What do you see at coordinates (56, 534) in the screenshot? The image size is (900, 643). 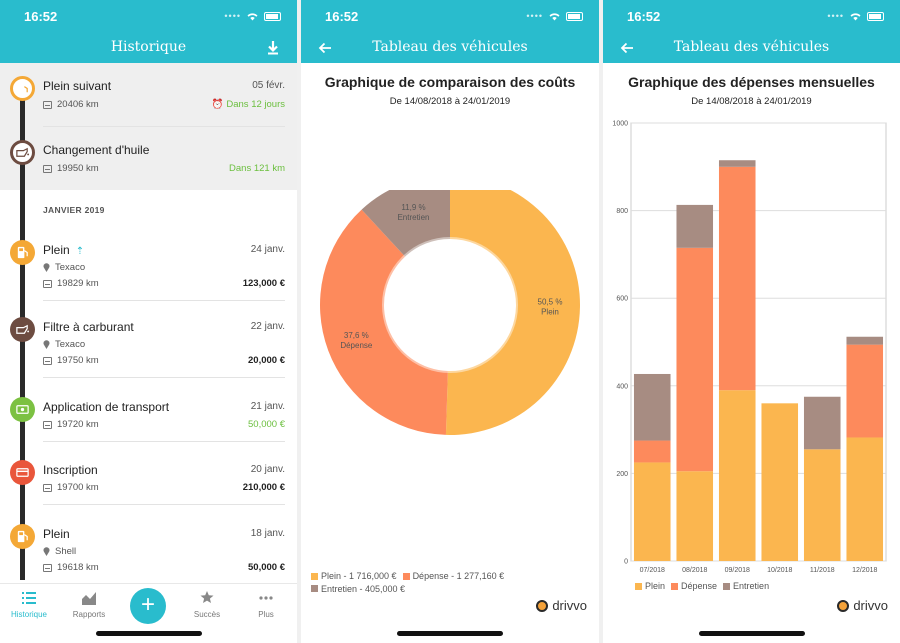 I see `entry-title: Plein` at bounding box center [56, 534].